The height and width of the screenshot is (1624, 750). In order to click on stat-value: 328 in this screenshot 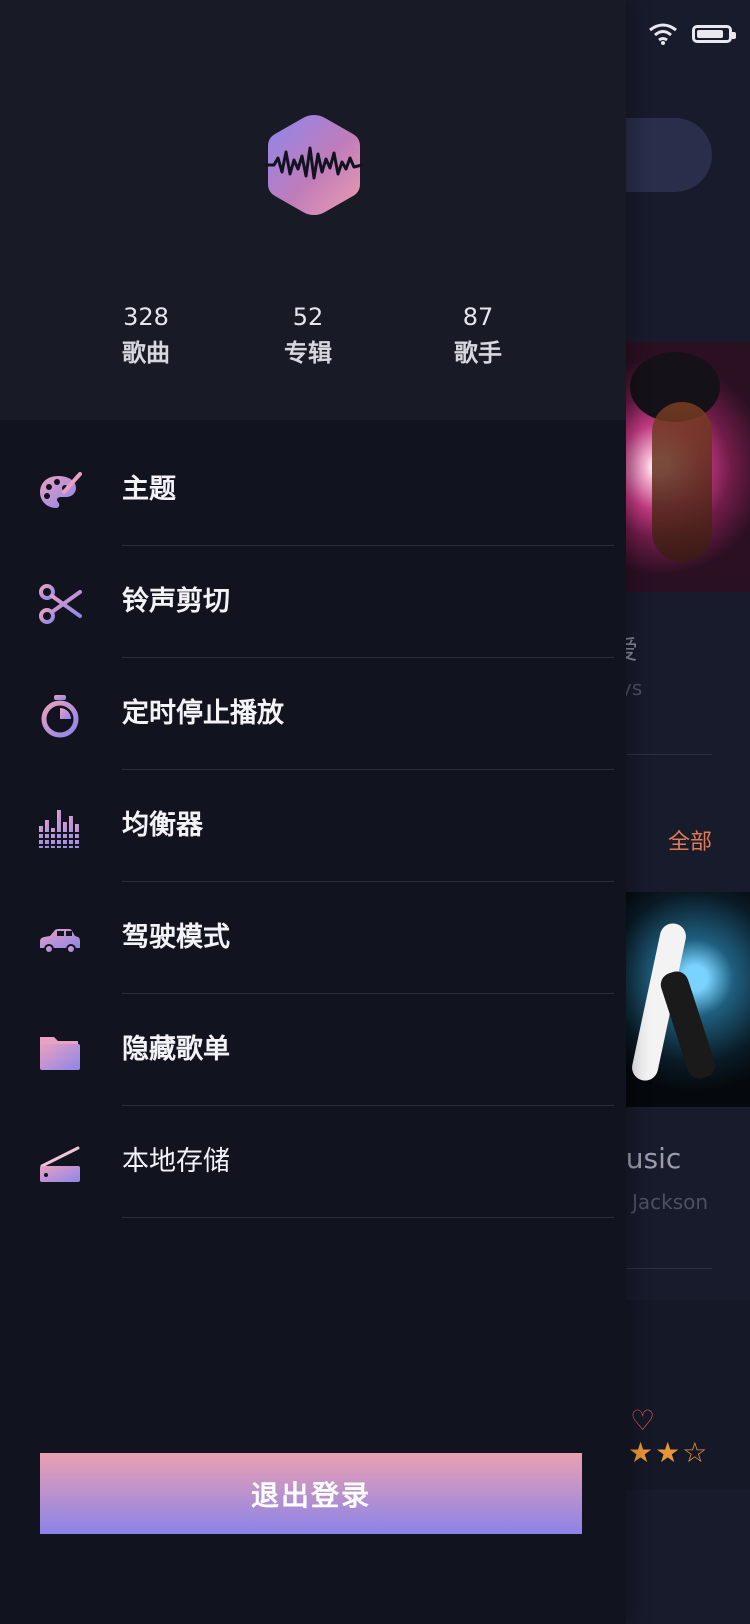, I will do `click(146, 317)`.